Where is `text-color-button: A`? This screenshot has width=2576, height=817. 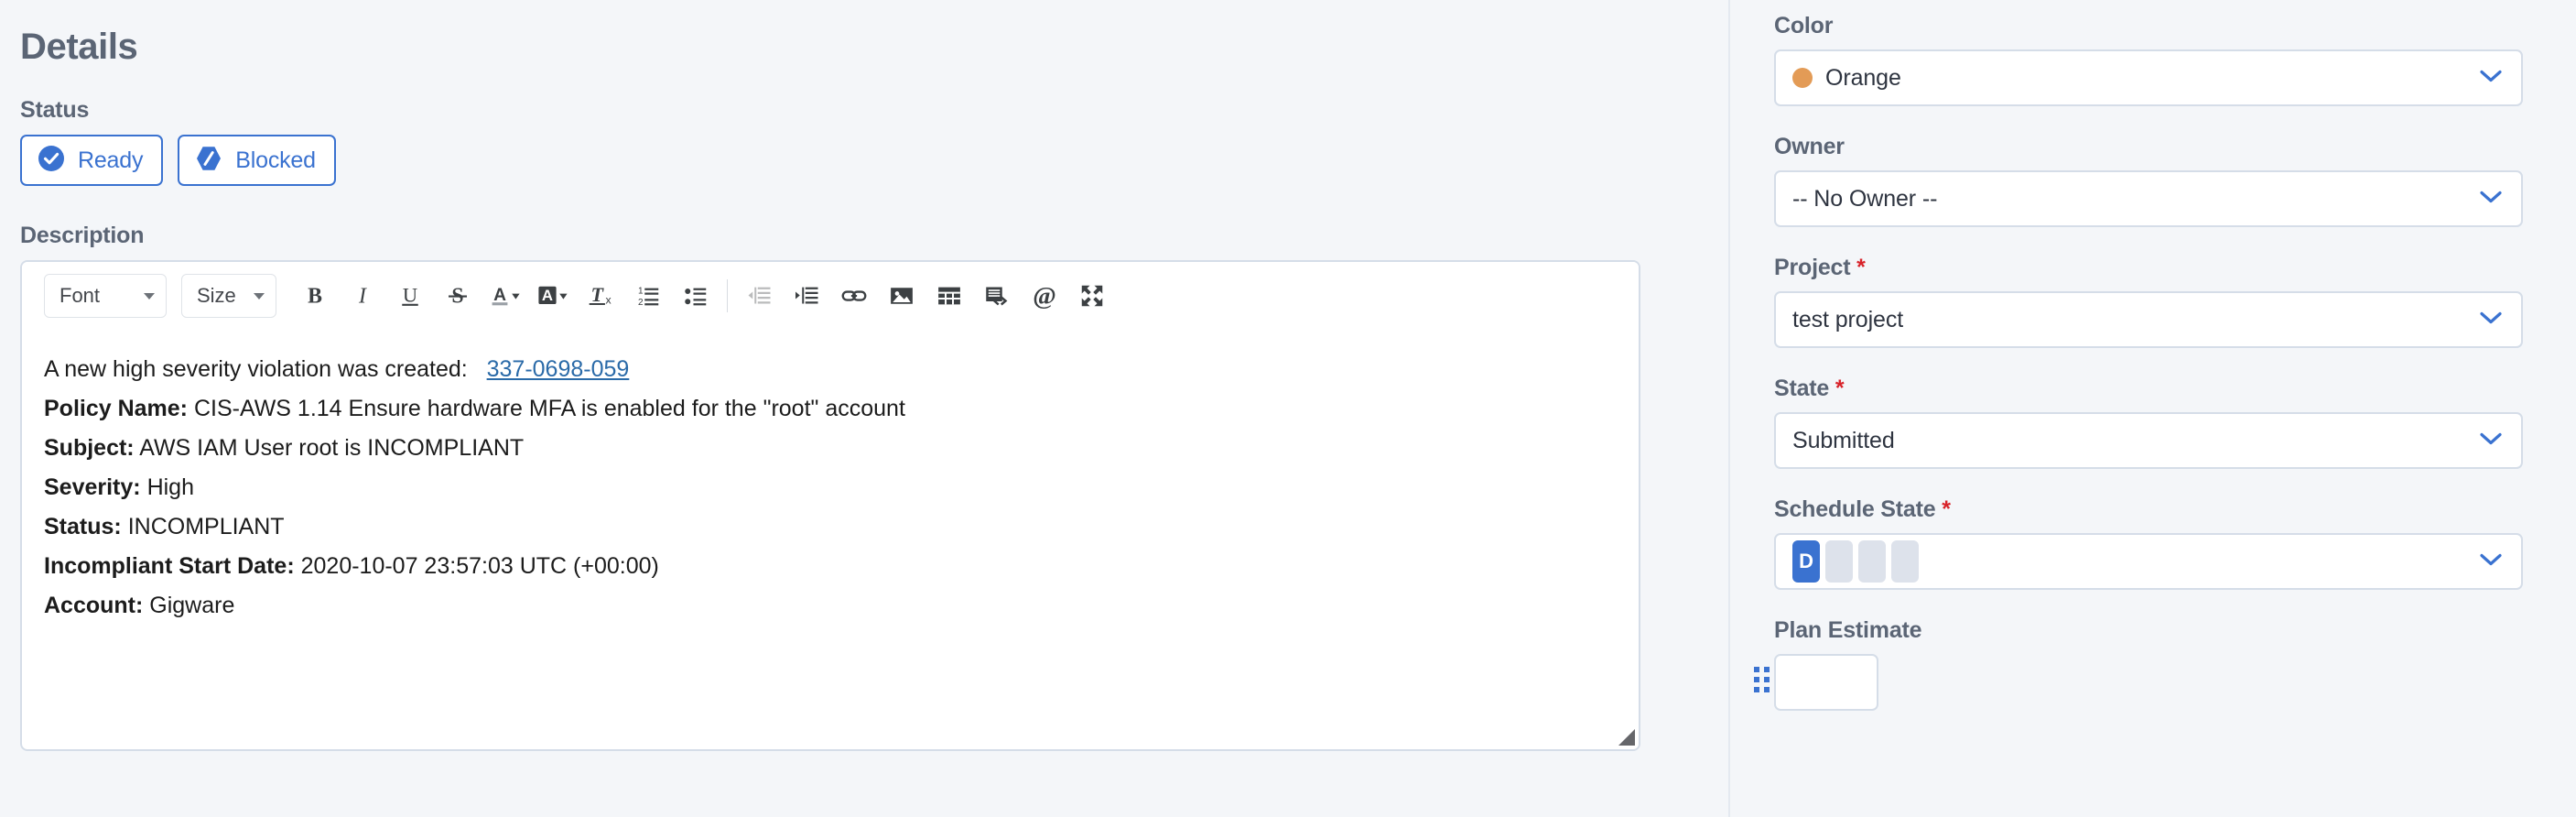
text-color-button: A is located at coordinates (506, 296).